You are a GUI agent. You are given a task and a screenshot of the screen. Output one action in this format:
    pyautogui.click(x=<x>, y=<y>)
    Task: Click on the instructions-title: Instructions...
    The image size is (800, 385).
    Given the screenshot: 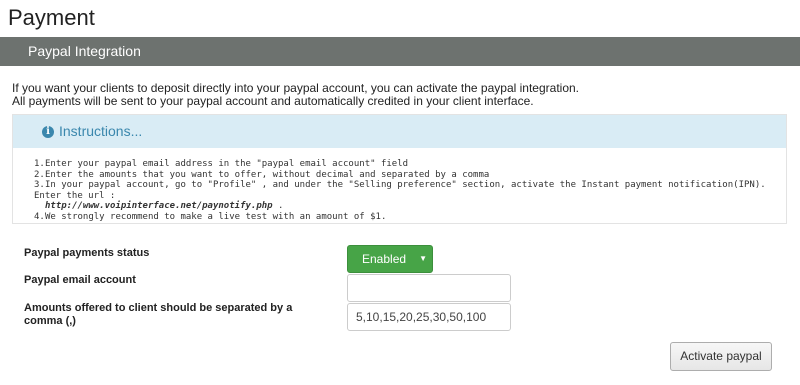 What is the action you would take?
    pyautogui.click(x=101, y=131)
    